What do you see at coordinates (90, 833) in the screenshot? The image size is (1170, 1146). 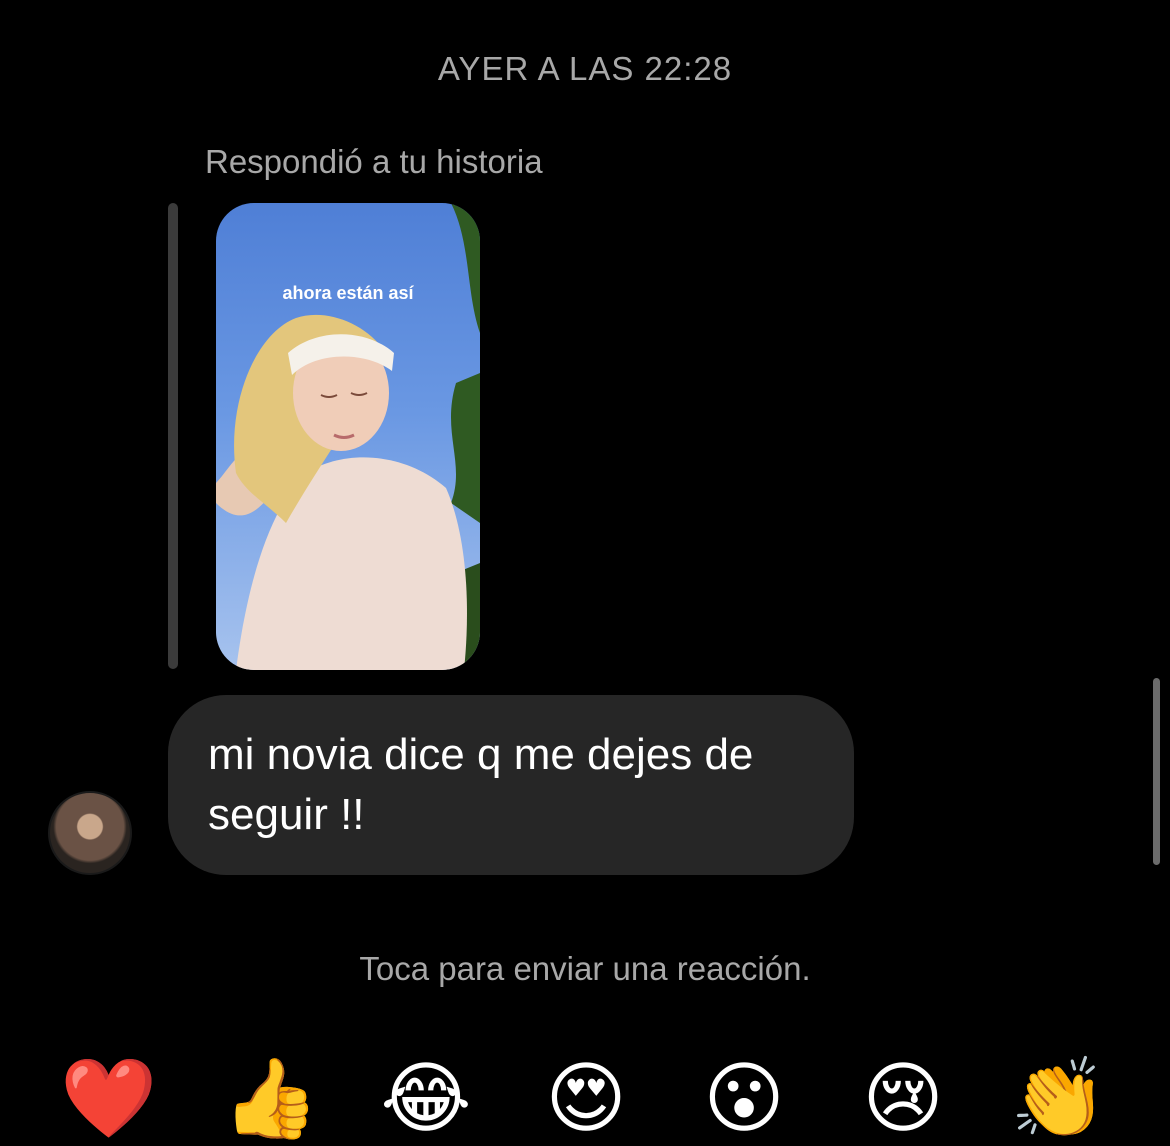 I see `avatar` at bounding box center [90, 833].